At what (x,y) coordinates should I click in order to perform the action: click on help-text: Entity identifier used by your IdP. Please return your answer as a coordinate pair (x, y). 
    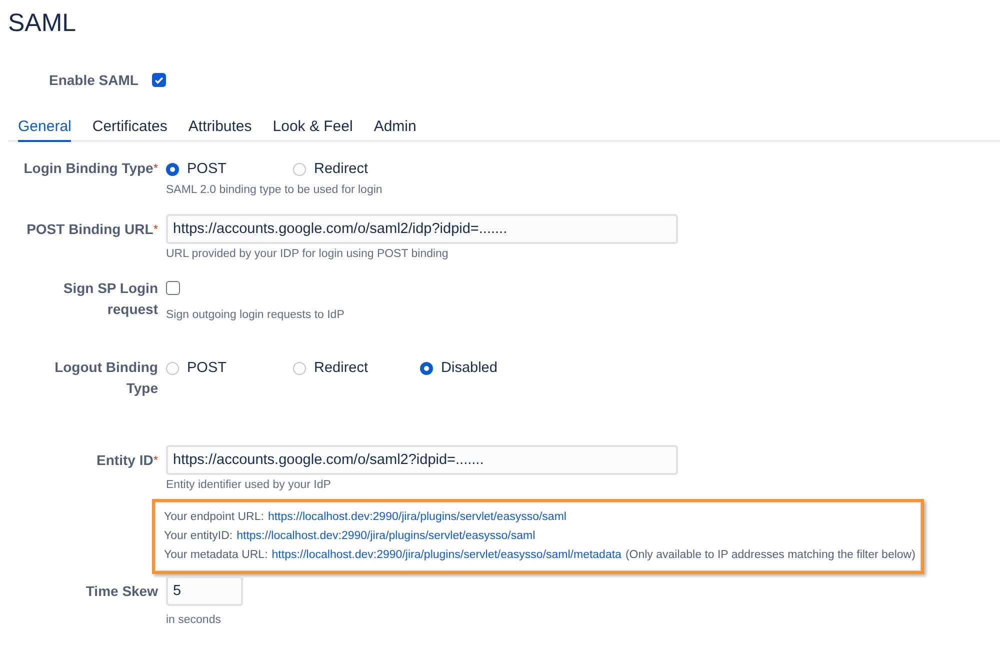
    Looking at the image, I should click on (249, 485).